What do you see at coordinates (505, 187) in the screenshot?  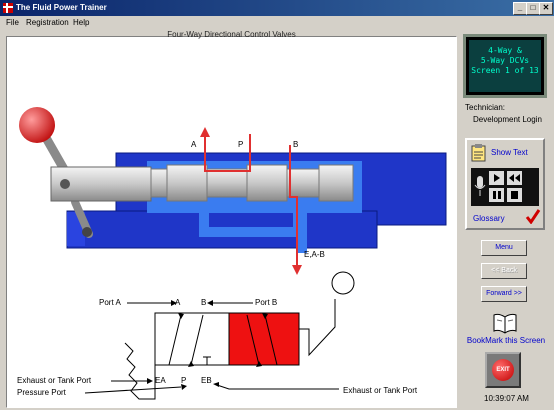 I see `media-controls` at bounding box center [505, 187].